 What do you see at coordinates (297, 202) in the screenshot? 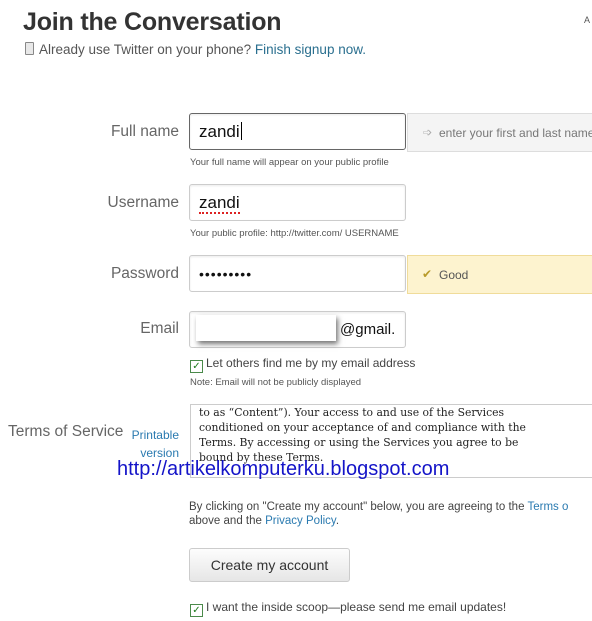
I see `username-field: zandi` at bounding box center [297, 202].